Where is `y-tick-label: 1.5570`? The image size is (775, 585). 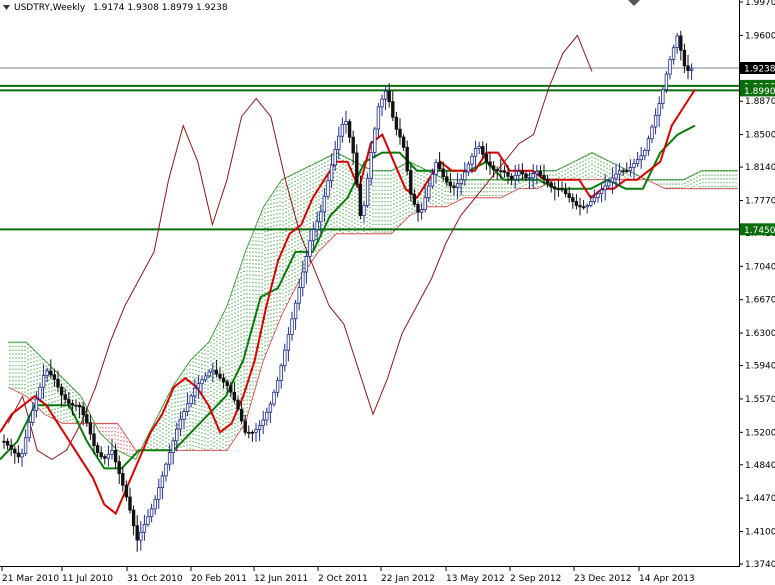 y-tick-label: 1.5570 is located at coordinates (760, 400).